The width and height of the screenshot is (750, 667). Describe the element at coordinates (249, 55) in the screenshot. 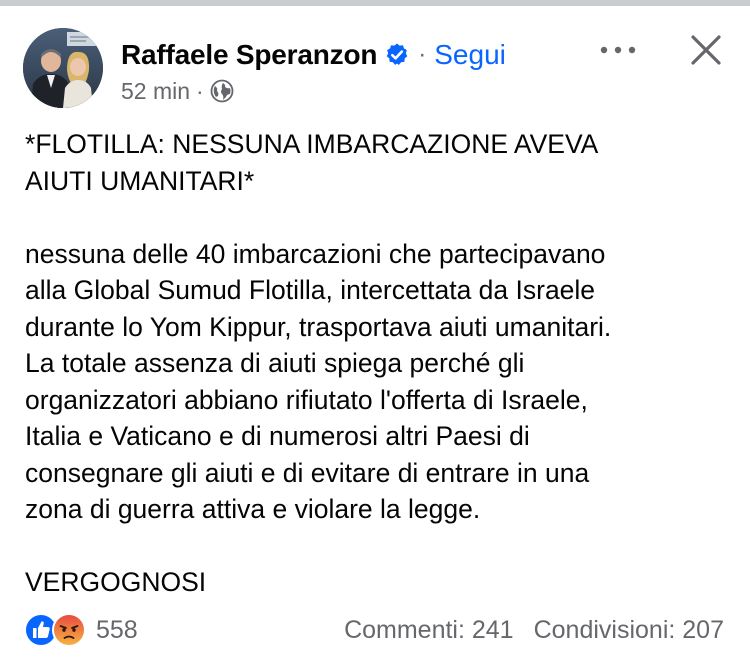

I see `author-name: Raffaele Speranzon` at that location.